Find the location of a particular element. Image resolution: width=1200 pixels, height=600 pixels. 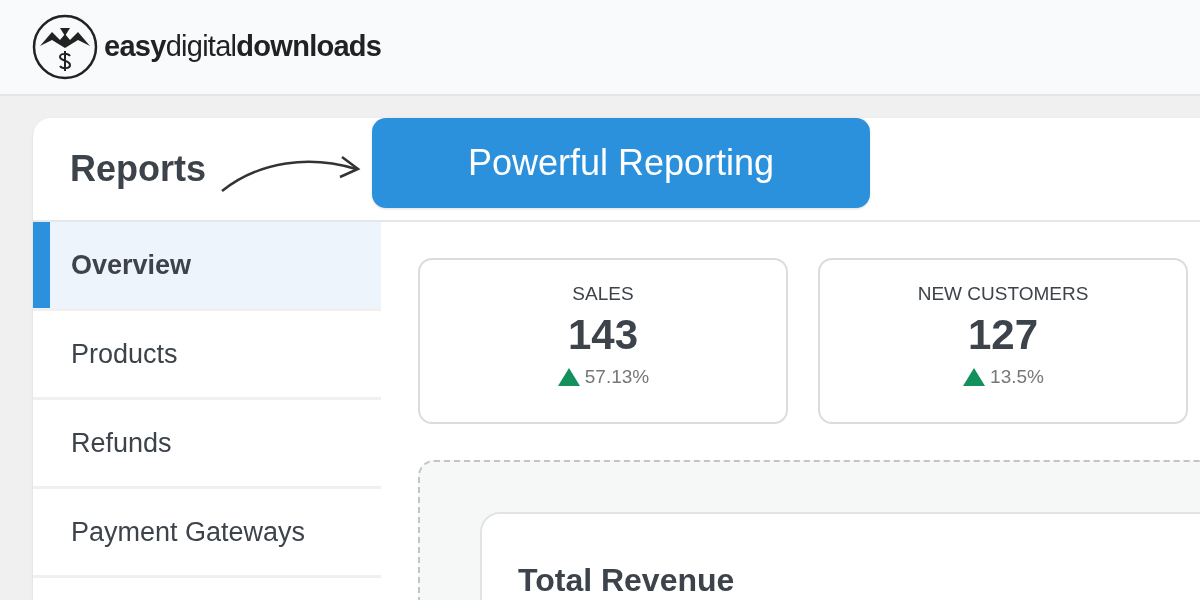

stat-value: 143 is located at coordinates (603, 334).